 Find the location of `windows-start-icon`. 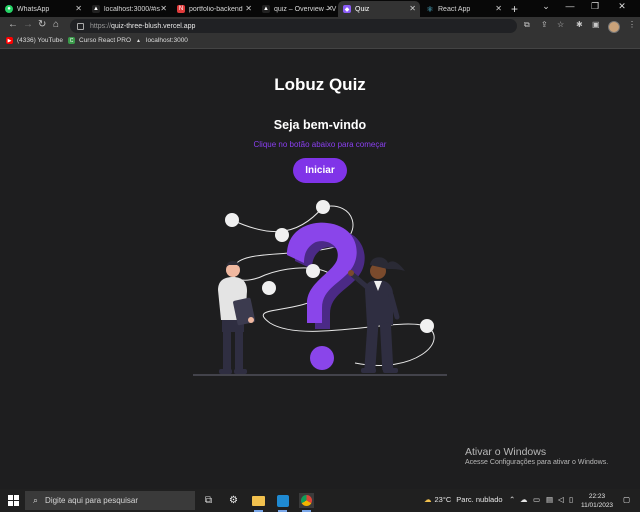

windows-start-icon is located at coordinates (13, 500).